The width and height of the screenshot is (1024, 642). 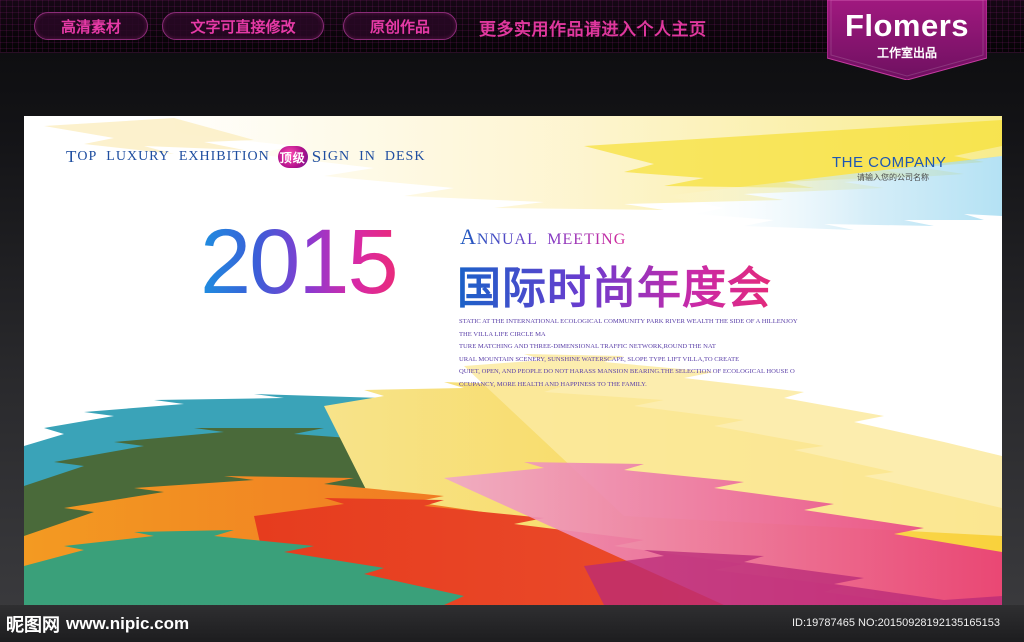 I want to click on pill-editable-text: 文字可直接修改, so click(x=243, y=26).